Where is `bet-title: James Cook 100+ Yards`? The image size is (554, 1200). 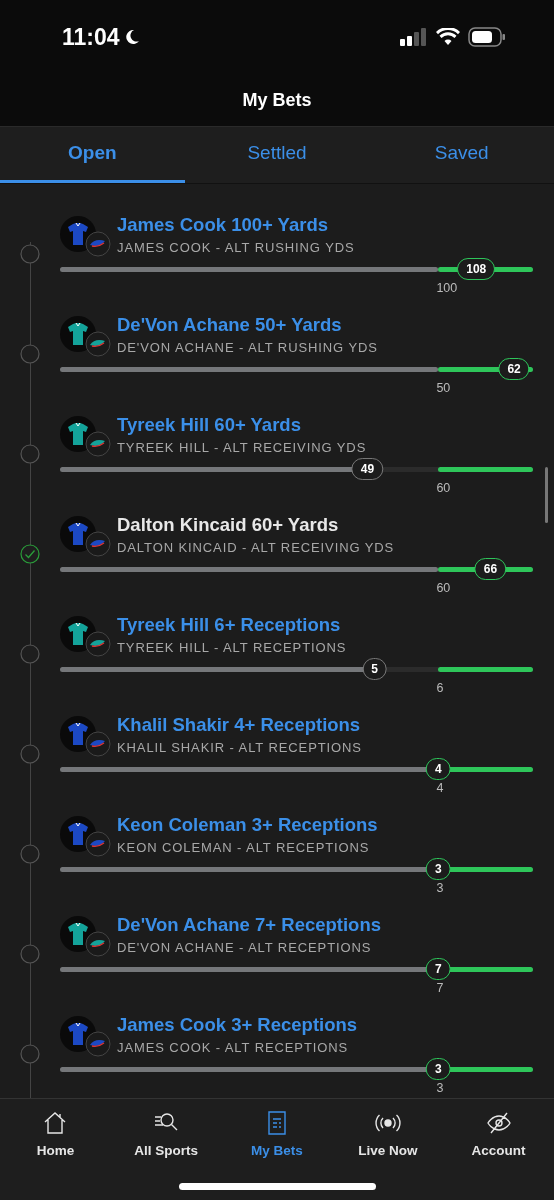
bet-title: James Cook 100+ Yards is located at coordinates (236, 224).